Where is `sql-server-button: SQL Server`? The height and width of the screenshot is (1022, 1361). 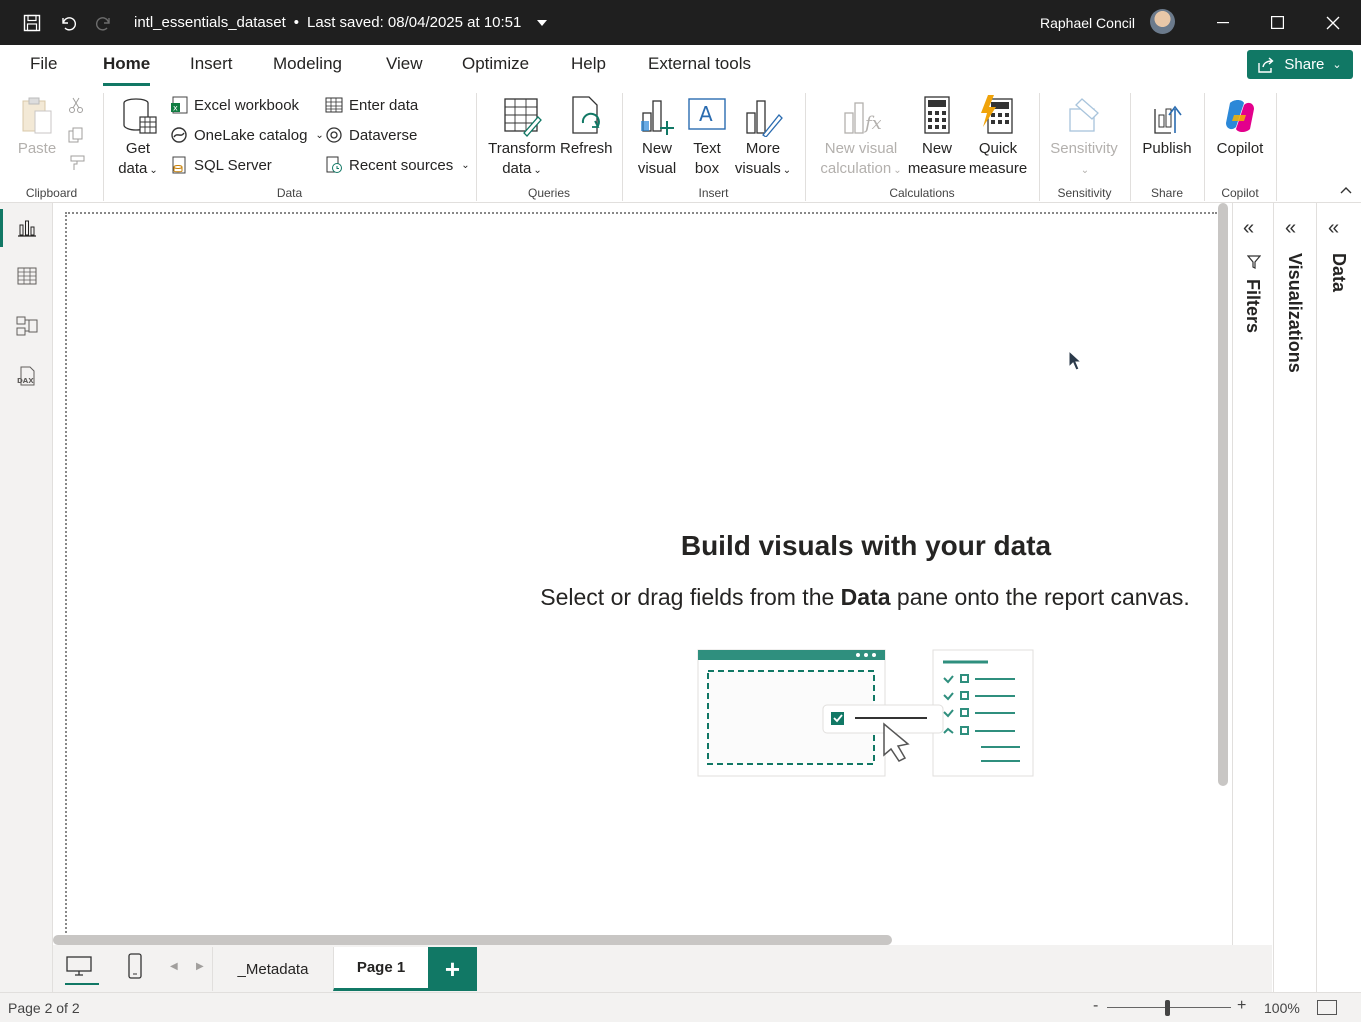
sql-server-button: SQL Server is located at coordinates (221, 165).